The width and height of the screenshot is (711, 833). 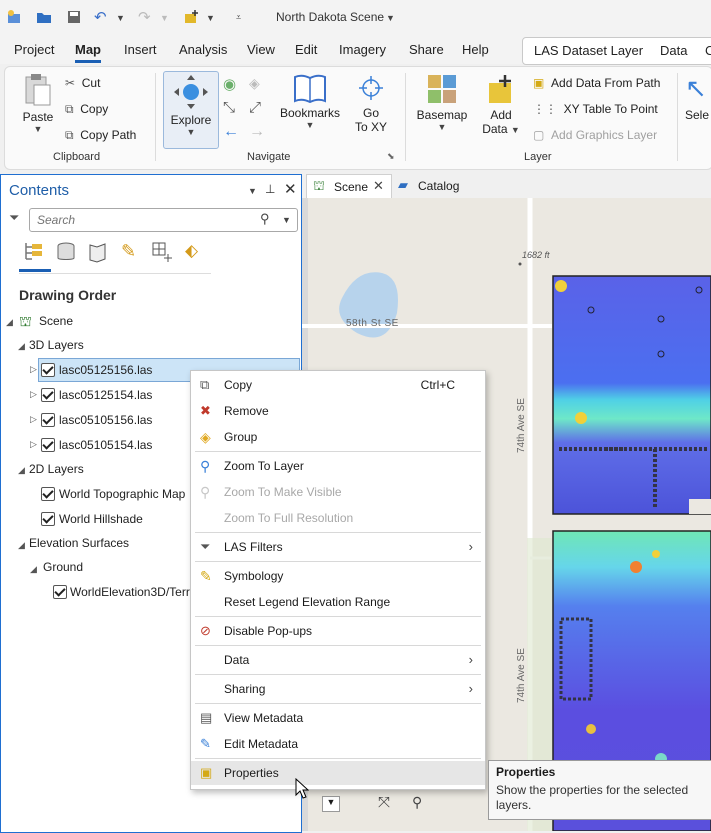 I want to click on search-field: ⚲ ▼, so click(x=163, y=220).